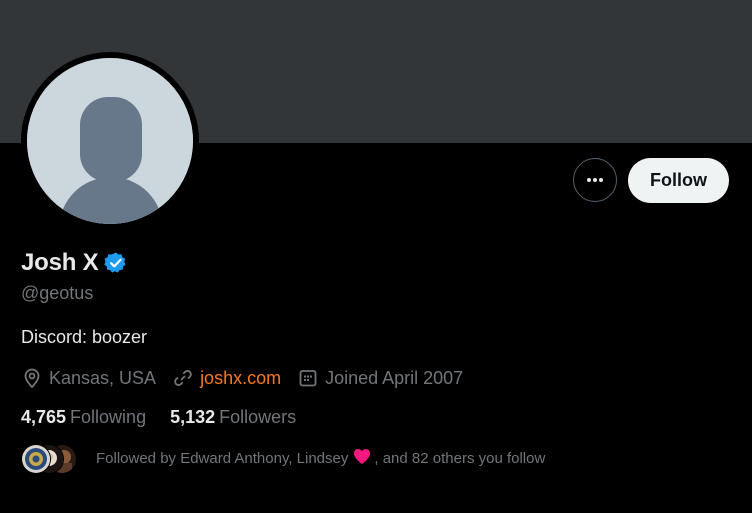 The height and width of the screenshot is (513, 752). Describe the element at coordinates (193, 416) in the screenshot. I see `followers-count: 5,132` at that location.